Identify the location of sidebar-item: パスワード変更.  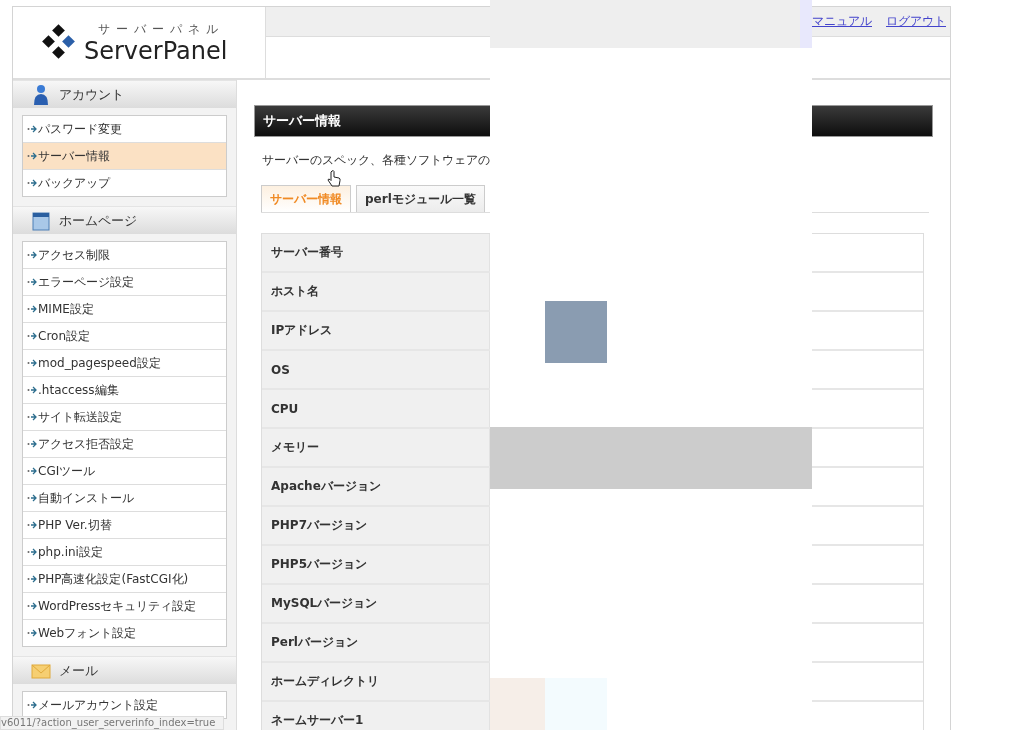
(124, 129).